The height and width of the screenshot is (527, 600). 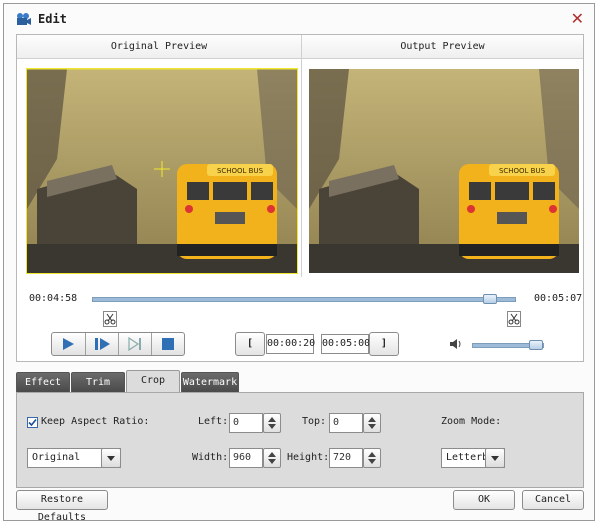 What do you see at coordinates (246, 423) in the screenshot?
I see `left-input: 0` at bounding box center [246, 423].